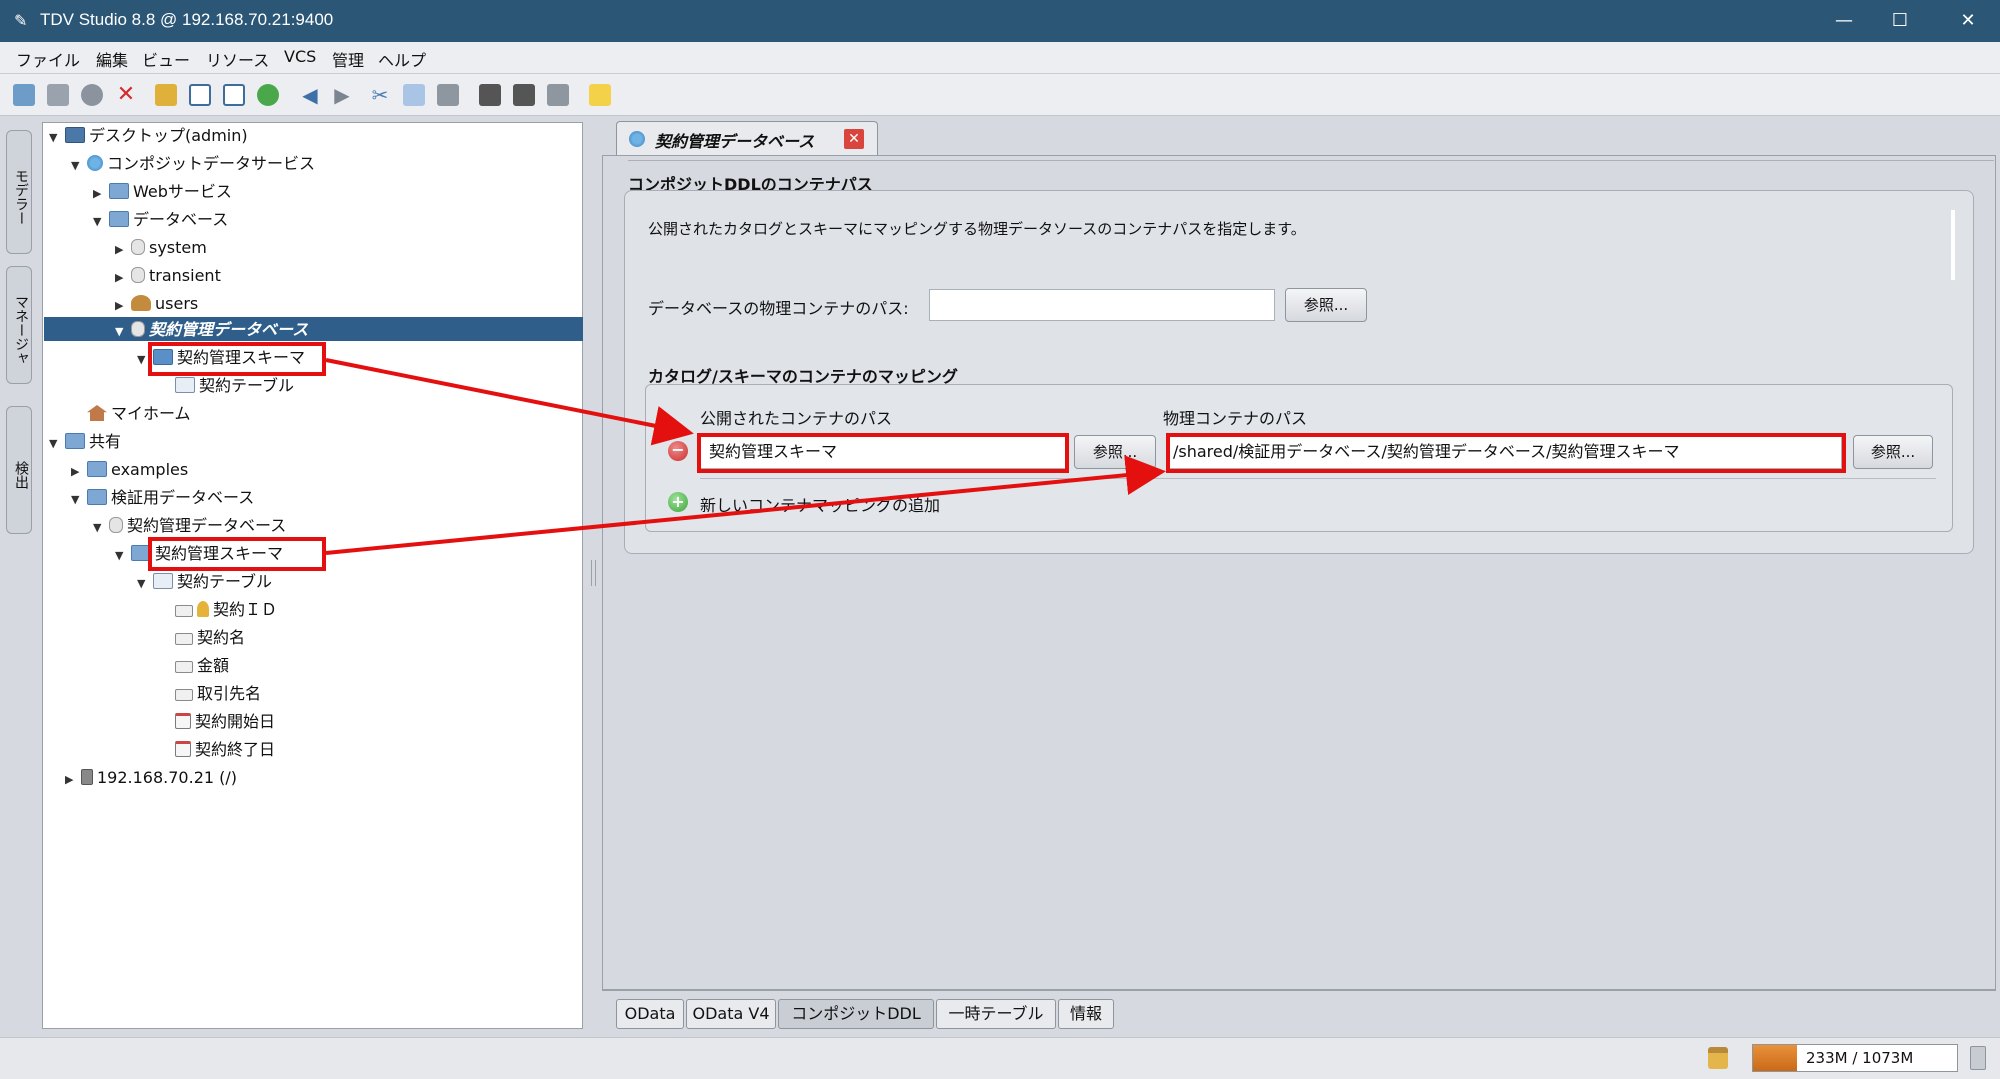 Image resolution: width=2000 pixels, height=1079 pixels. I want to click on annotation-arrows, so click(745, 456).